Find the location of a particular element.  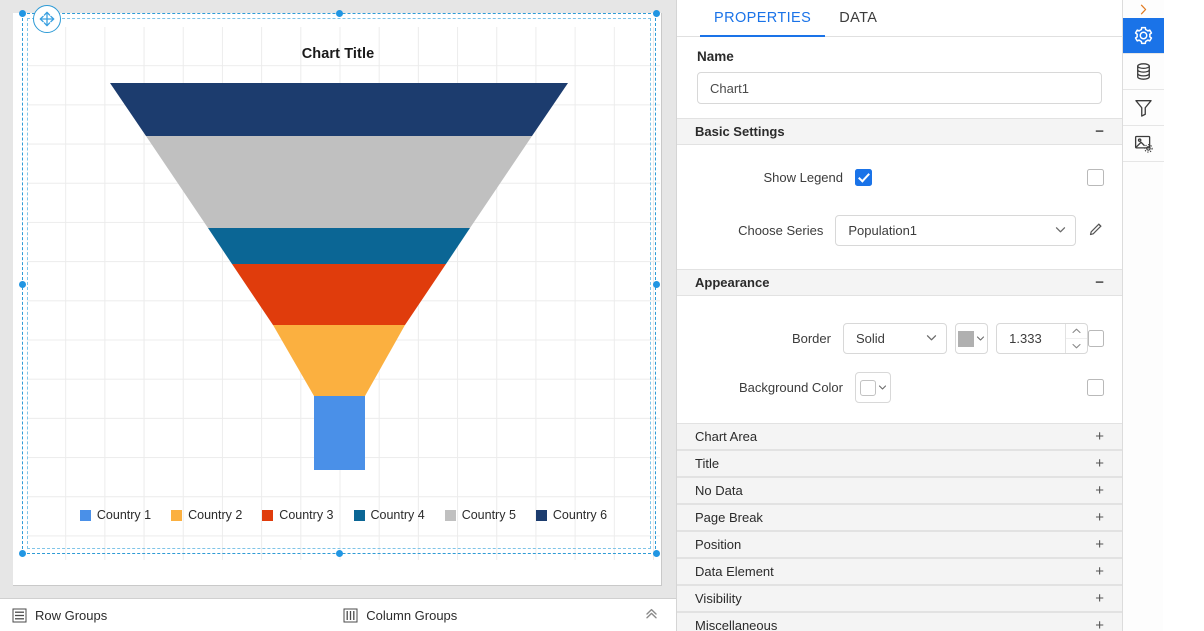

section-data-element-toggle: + is located at coordinates (1099, 571).